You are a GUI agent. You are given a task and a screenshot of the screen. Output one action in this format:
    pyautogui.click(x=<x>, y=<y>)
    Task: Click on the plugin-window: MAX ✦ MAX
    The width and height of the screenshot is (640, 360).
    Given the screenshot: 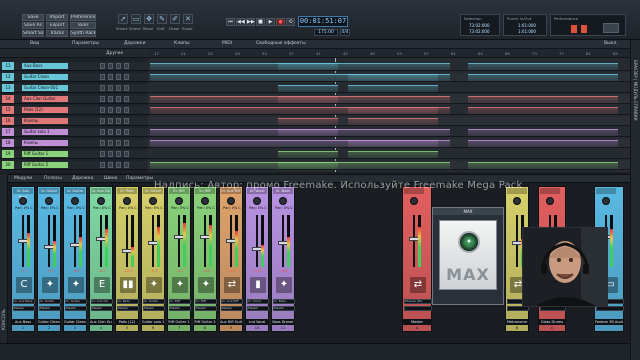 What is the action you would take?
    pyautogui.click(x=468, y=256)
    